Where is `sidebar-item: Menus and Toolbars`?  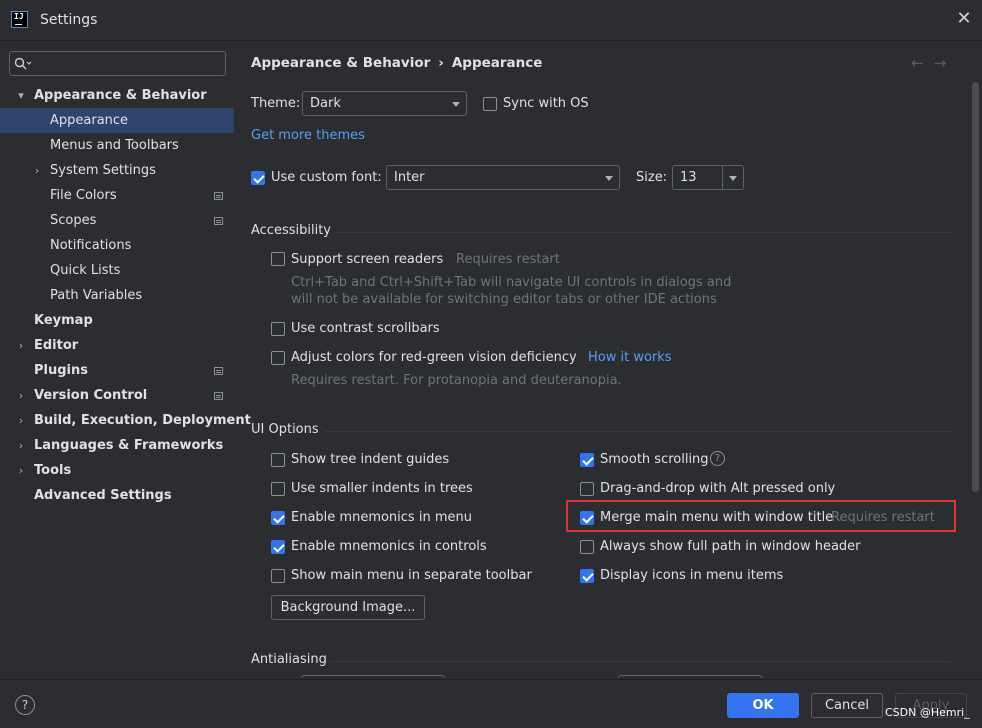 sidebar-item: Menus and Toolbars is located at coordinates (117, 145).